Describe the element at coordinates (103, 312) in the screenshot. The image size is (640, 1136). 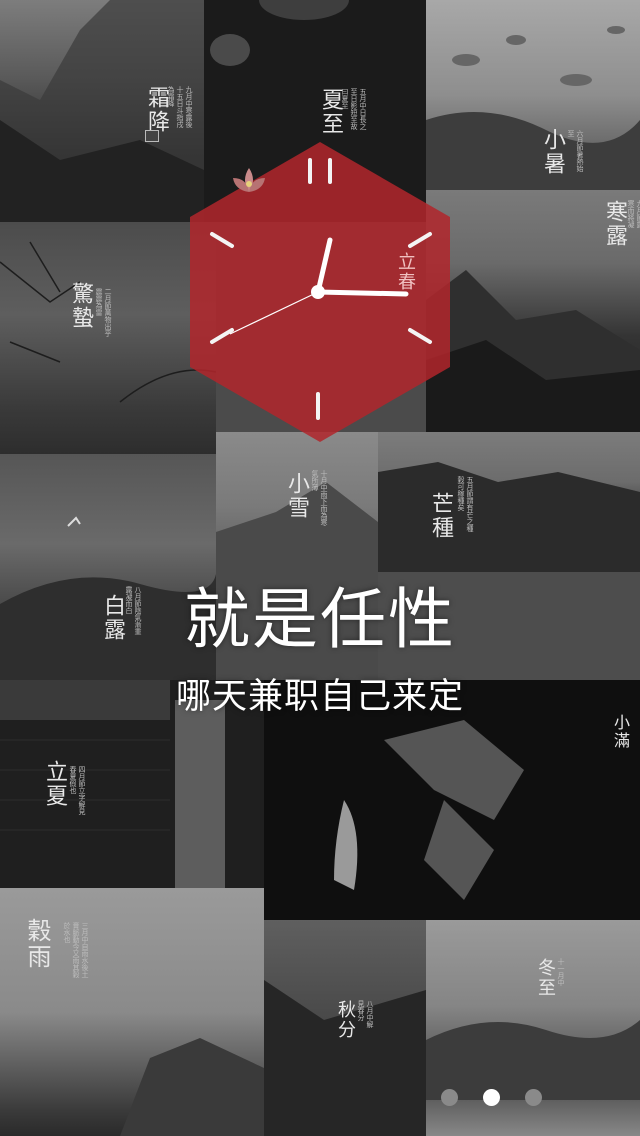
I see `tile-caption: 二月節萬物出乎震震為雷` at that location.